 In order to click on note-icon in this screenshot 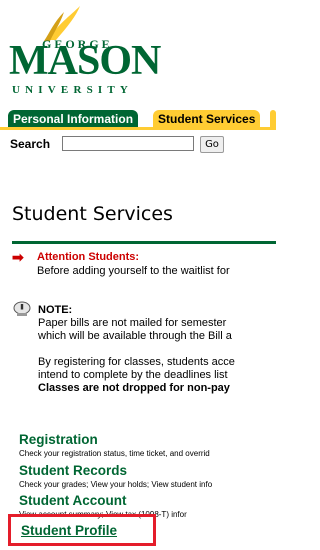, I will do `click(22, 308)`.